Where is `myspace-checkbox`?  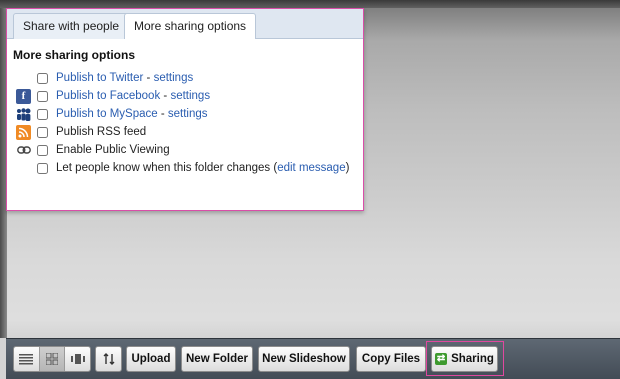 myspace-checkbox is located at coordinates (42, 114).